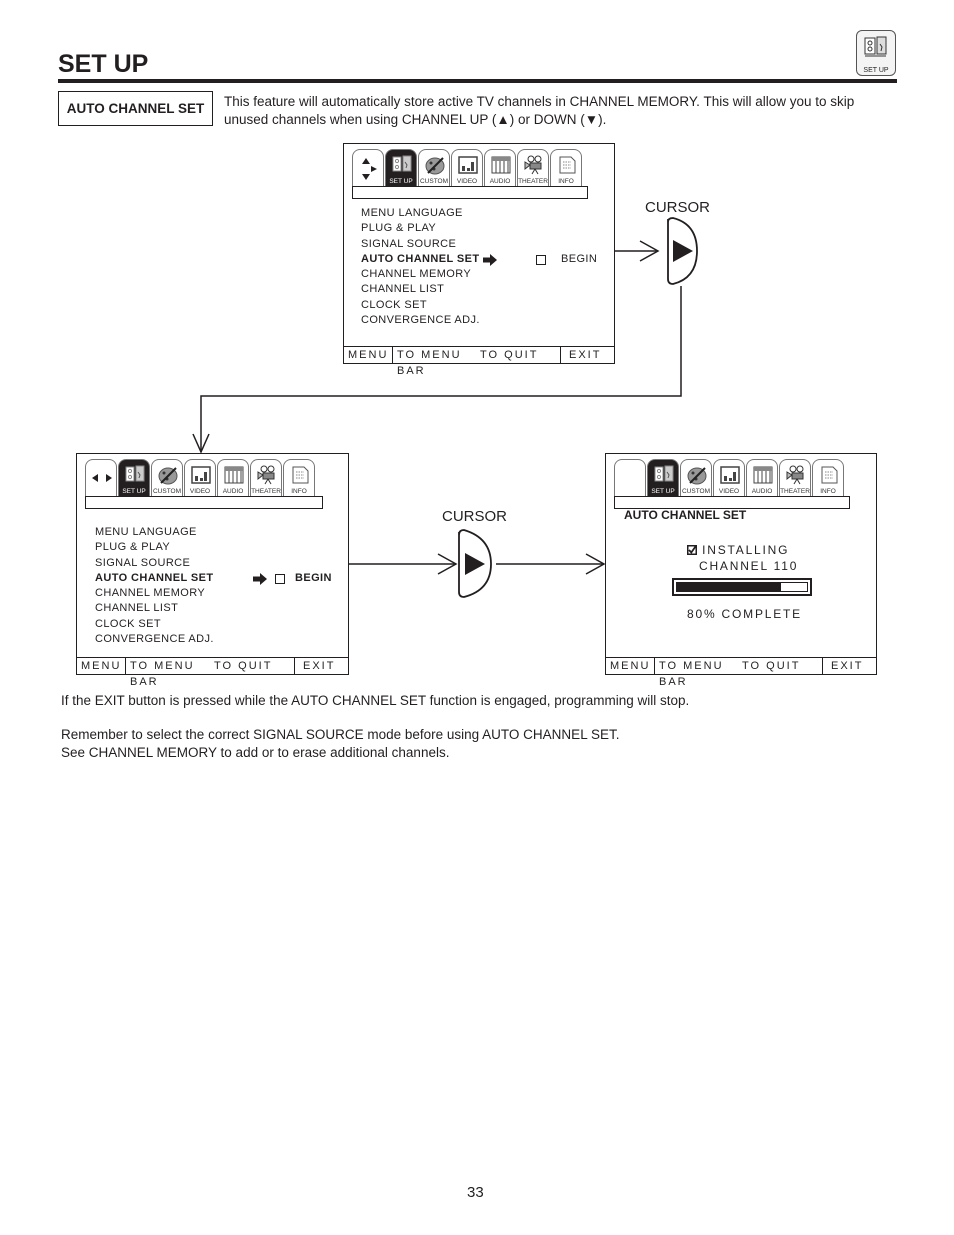 The height and width of the screenshot is (1235, 954). Describe the element at coordinates (441, 369) in the screenshot. I see `connector-line` at that location.